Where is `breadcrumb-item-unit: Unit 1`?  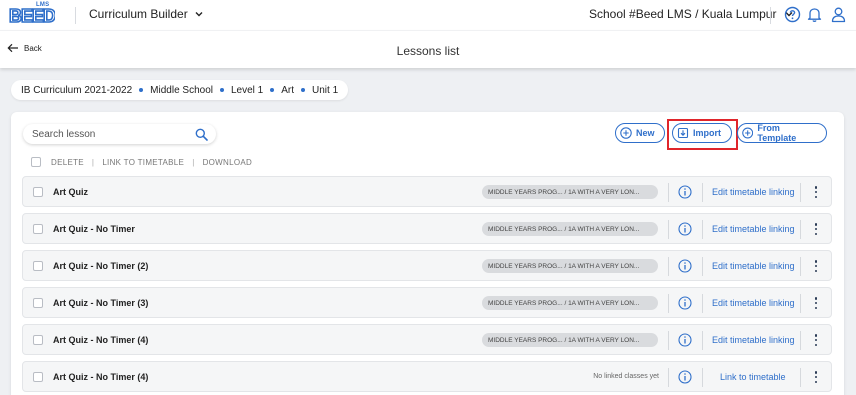
breadcrumb-item-unit: Unit 1 is located at coordinates (325, 90).